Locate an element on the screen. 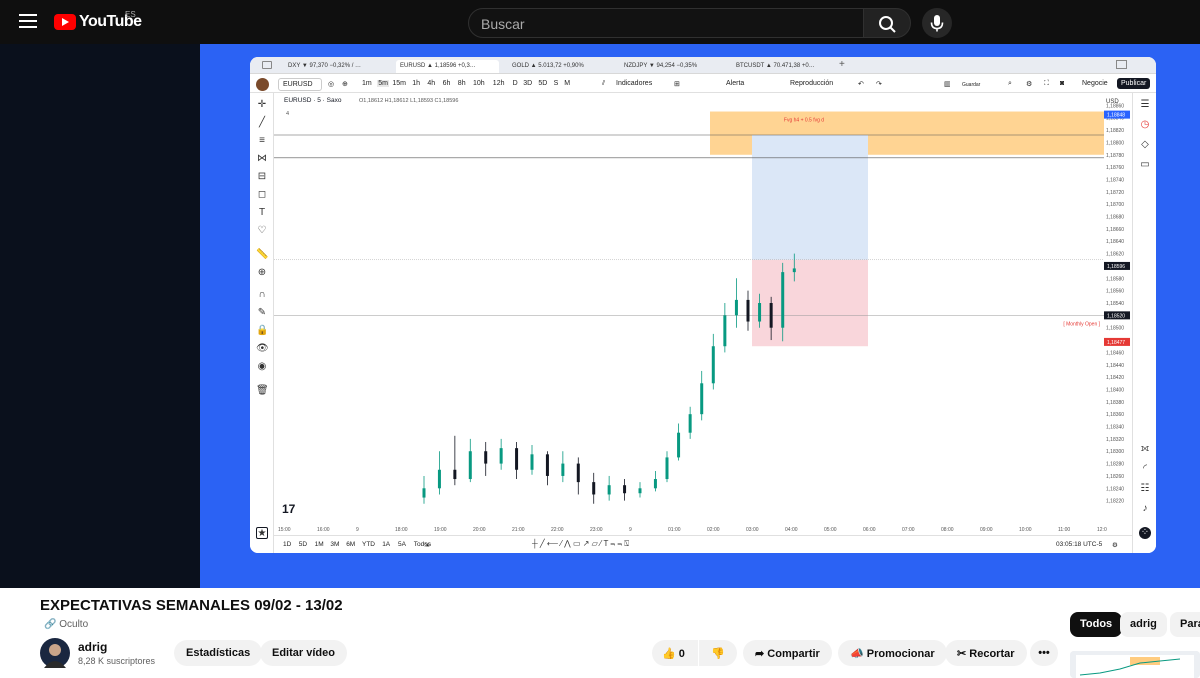 The width and height of the screenshot is (1200, 678). add-symbol-icon: ⊕ is located at coordinates (345, 84).